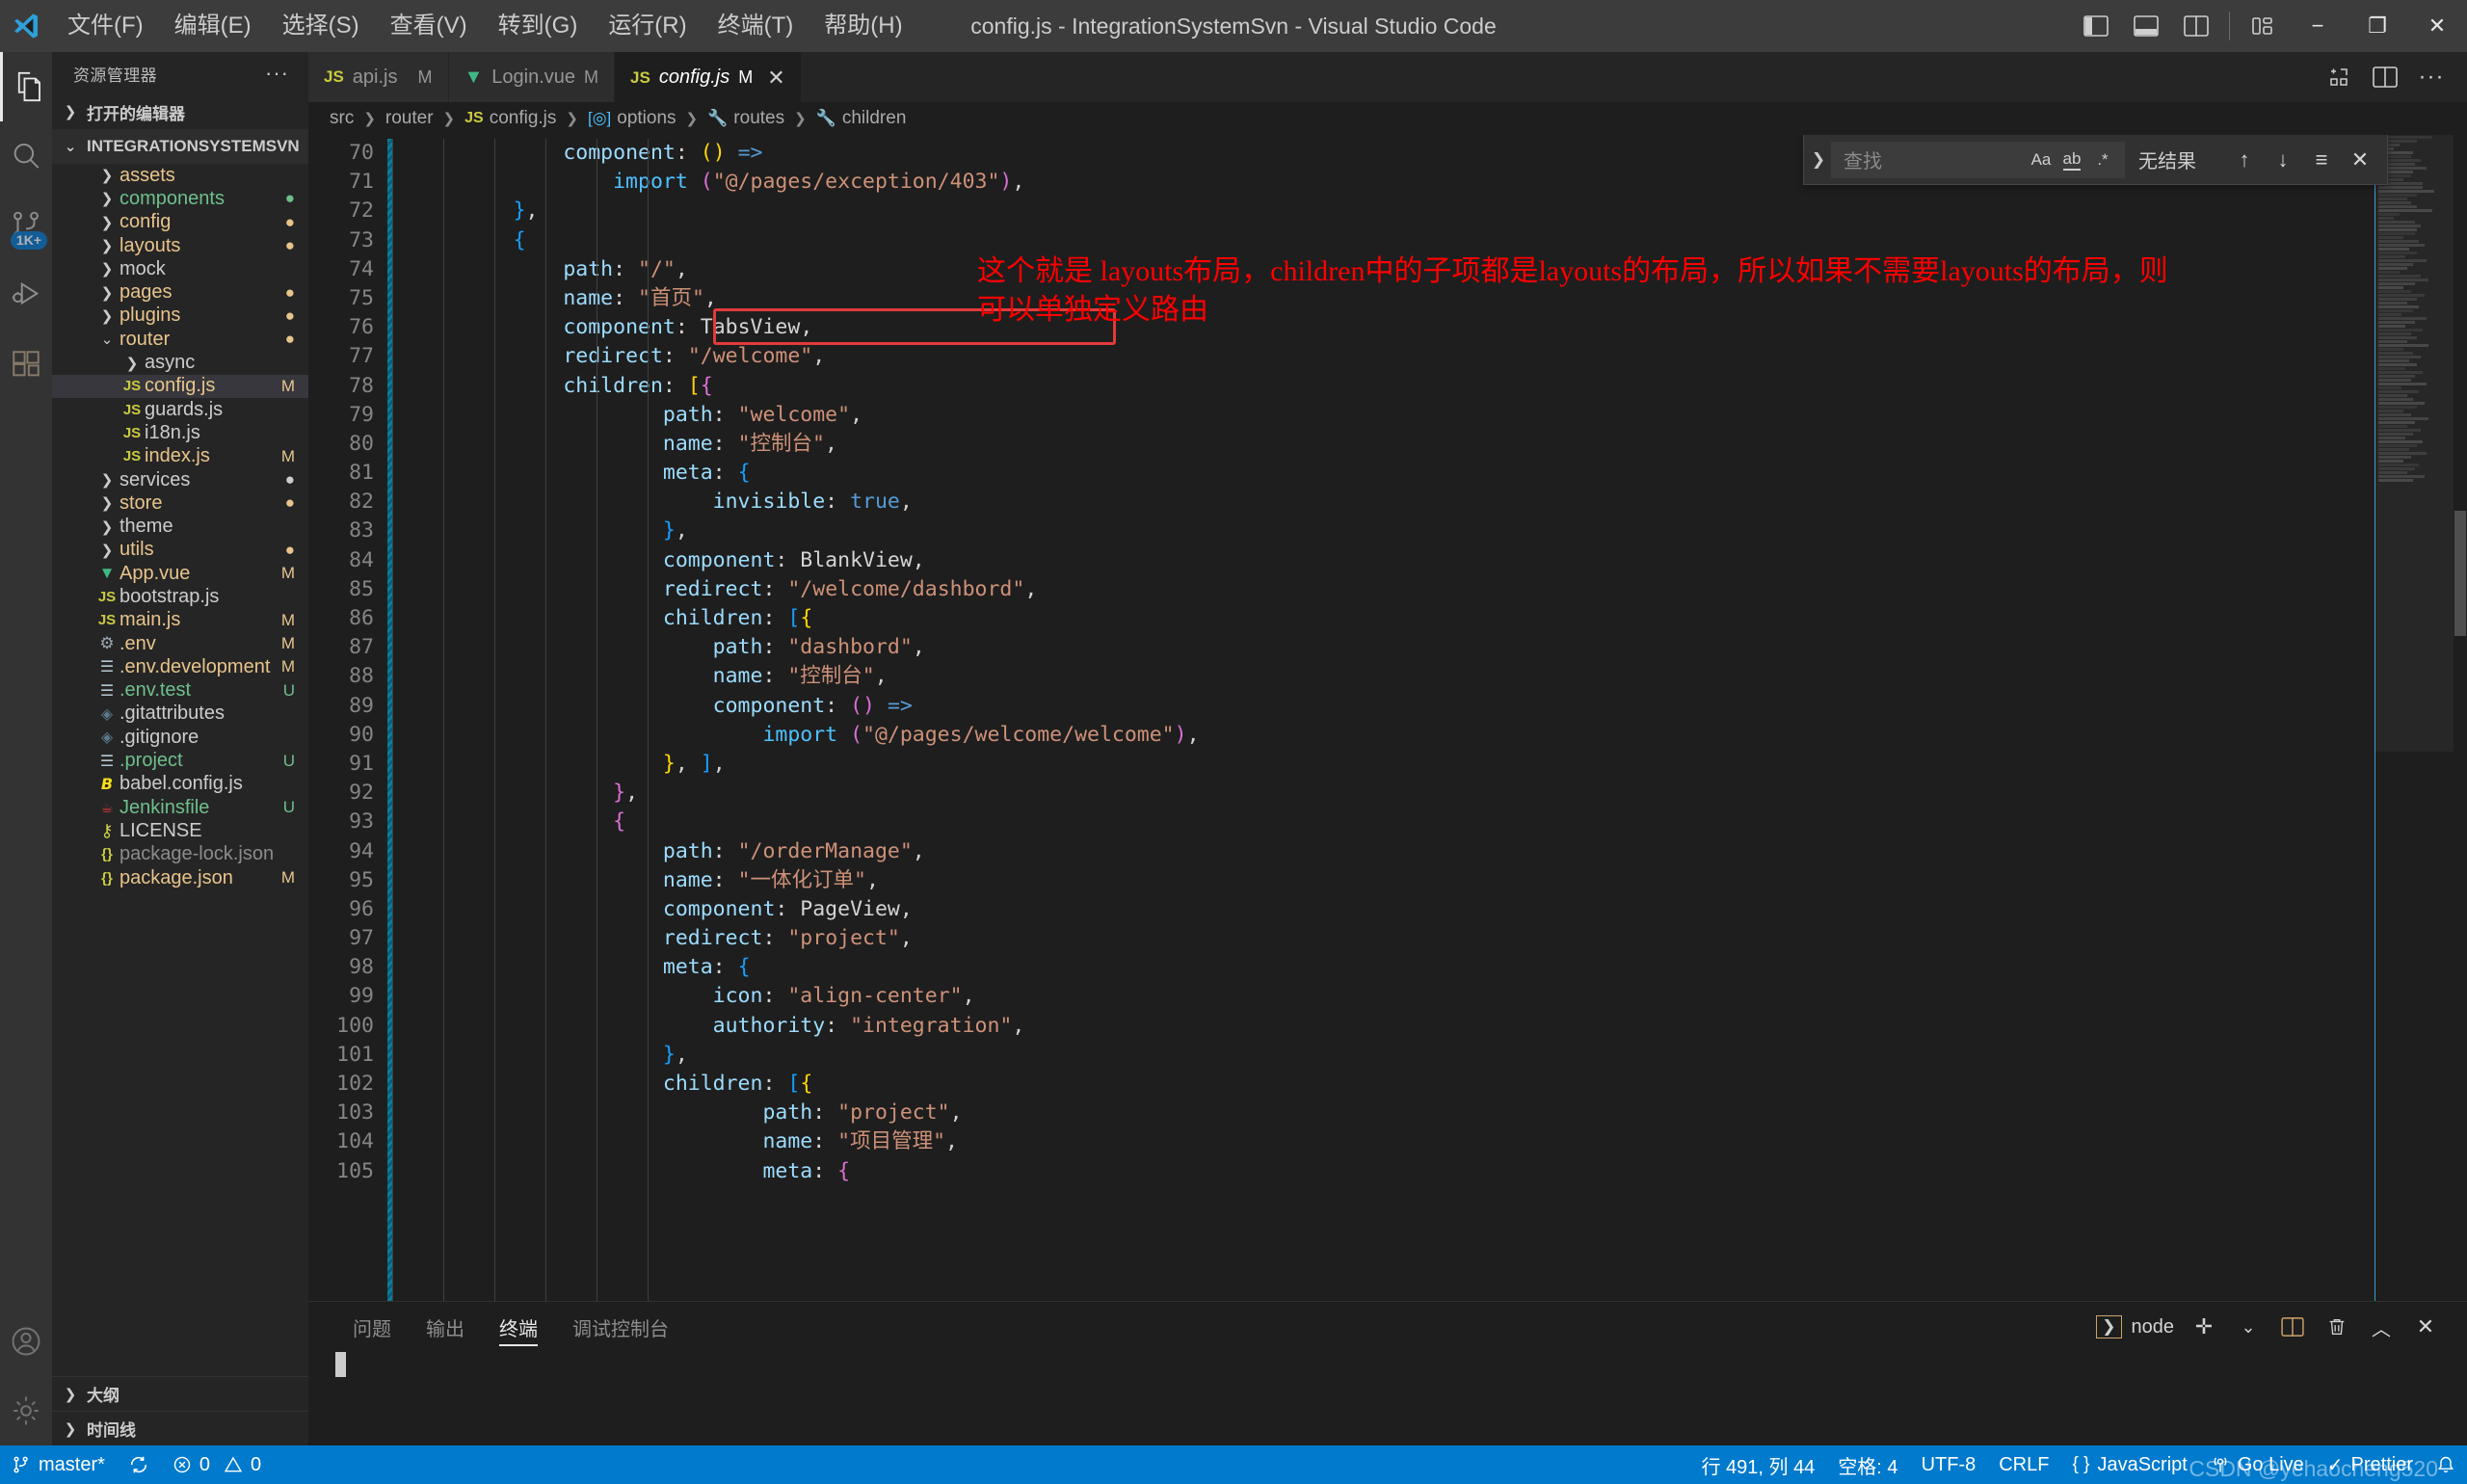 This screenshot has height=1484, width=2467. What do you see at coordinates (532, 77) in the screenshot?
I see `editor-tab-login-vue: ▼ Login.vue M` at bounding box center [532, 77].